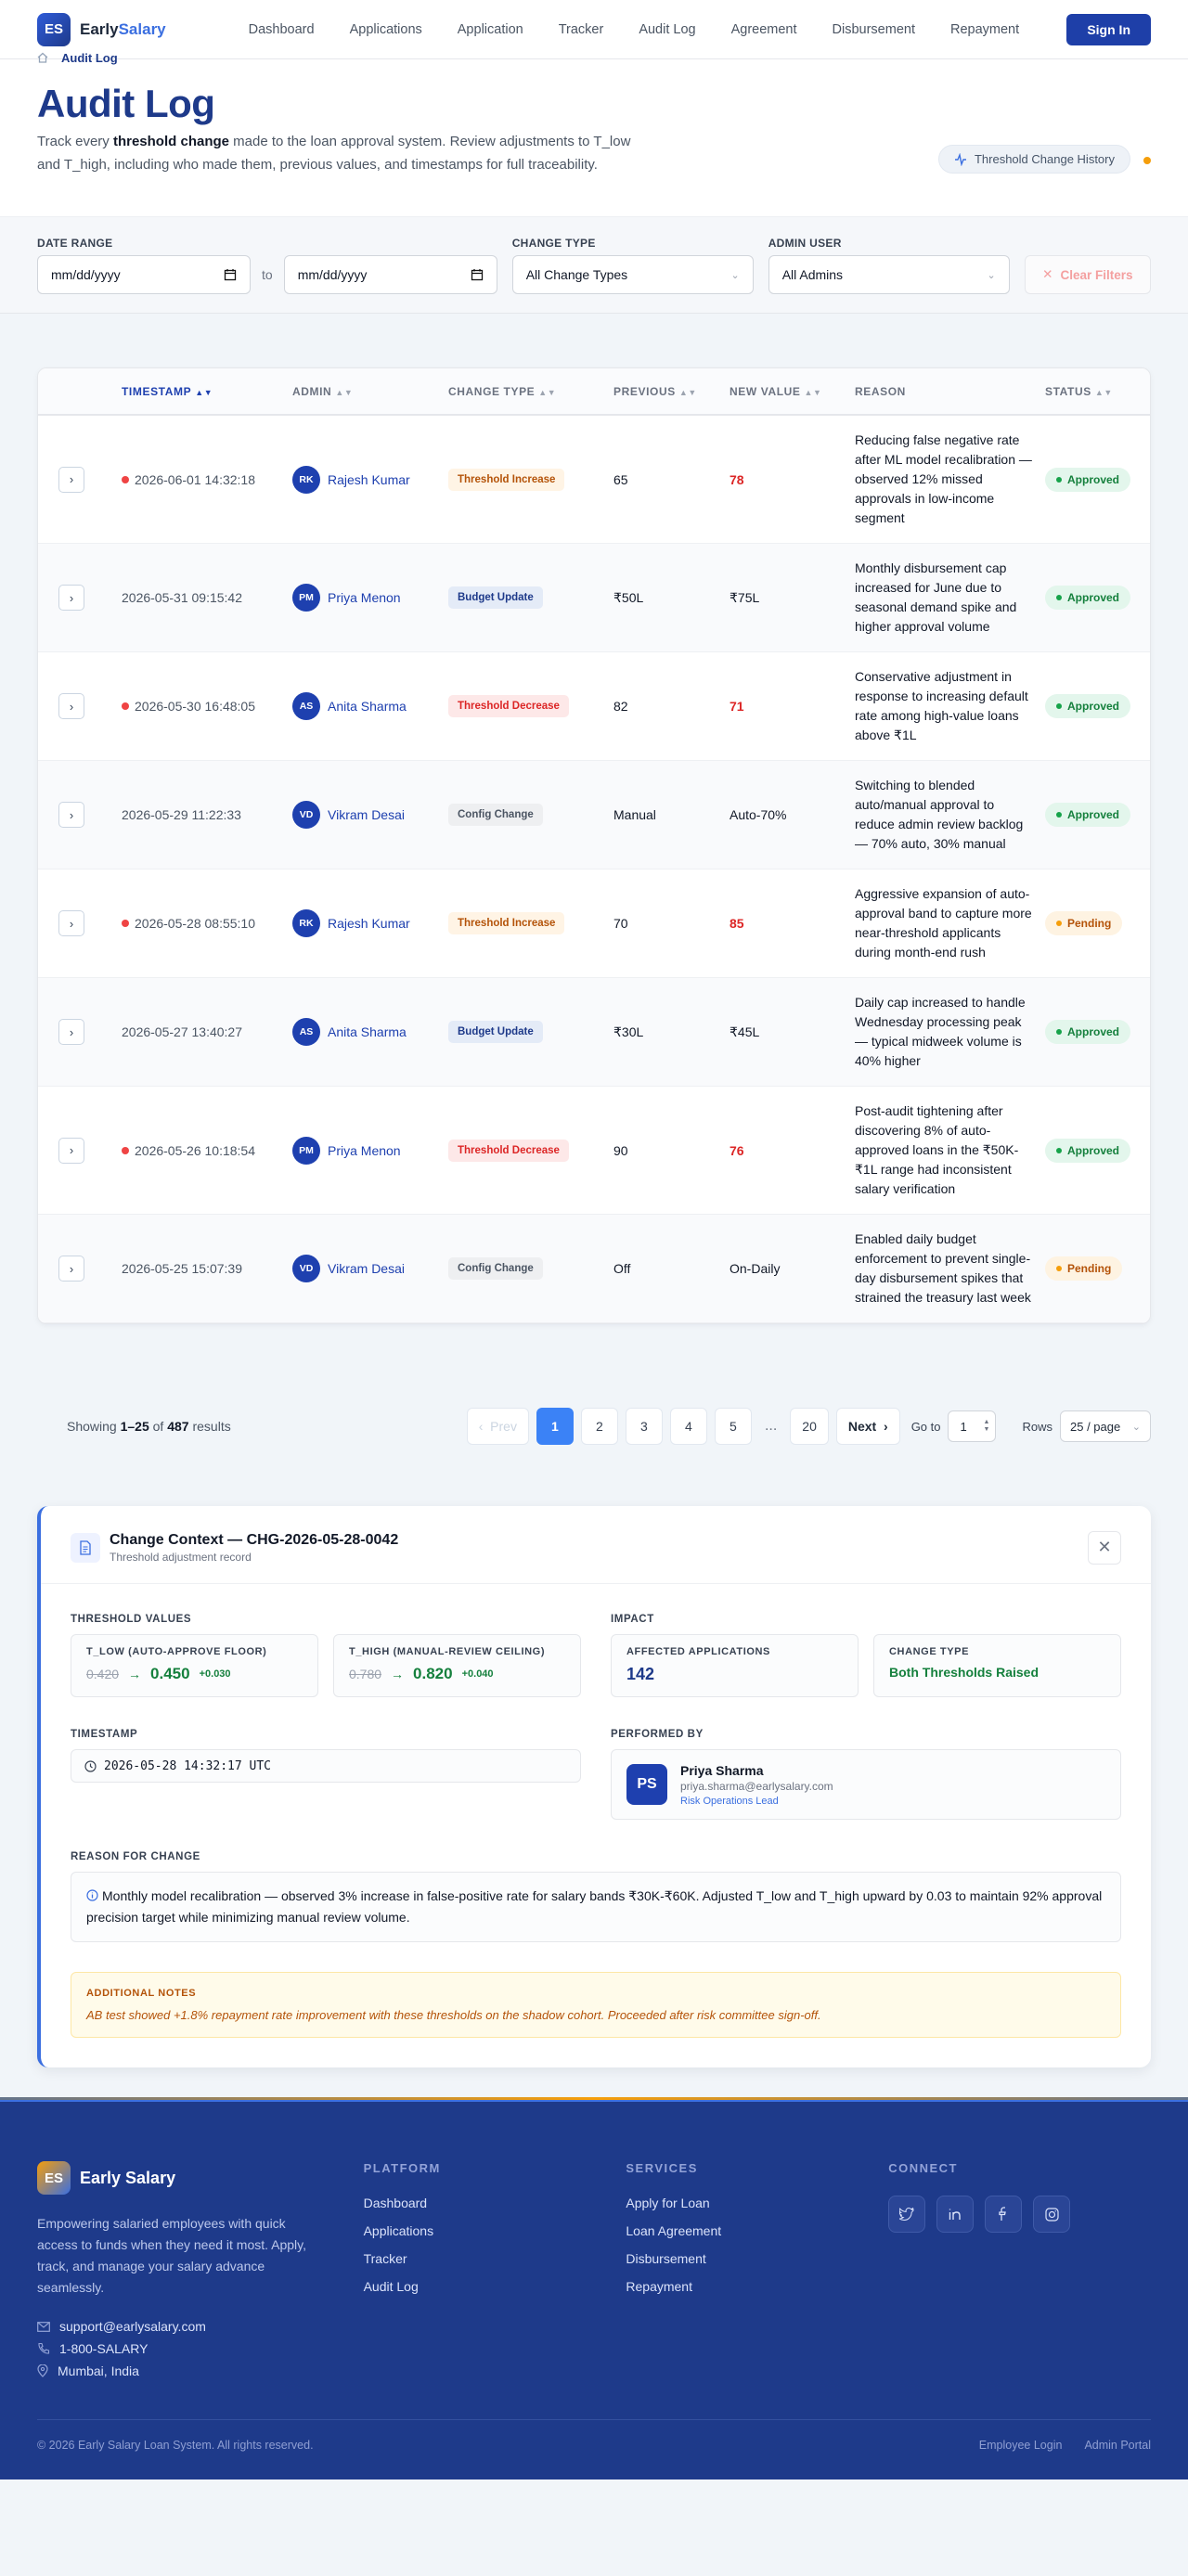  Describe the element at coordinates (985, 30) in the screenshot. I see `nav-link-repayment: Repayment` at that location.